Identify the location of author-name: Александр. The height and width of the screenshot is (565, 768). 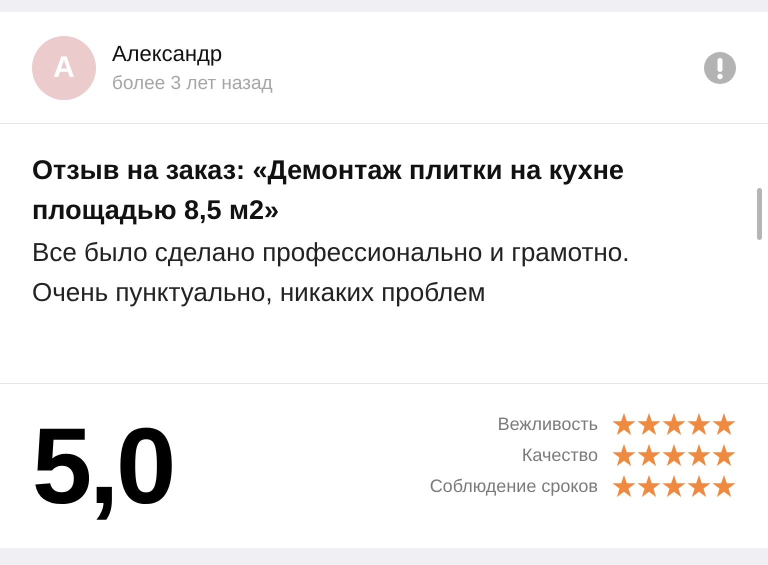
(168, 53).